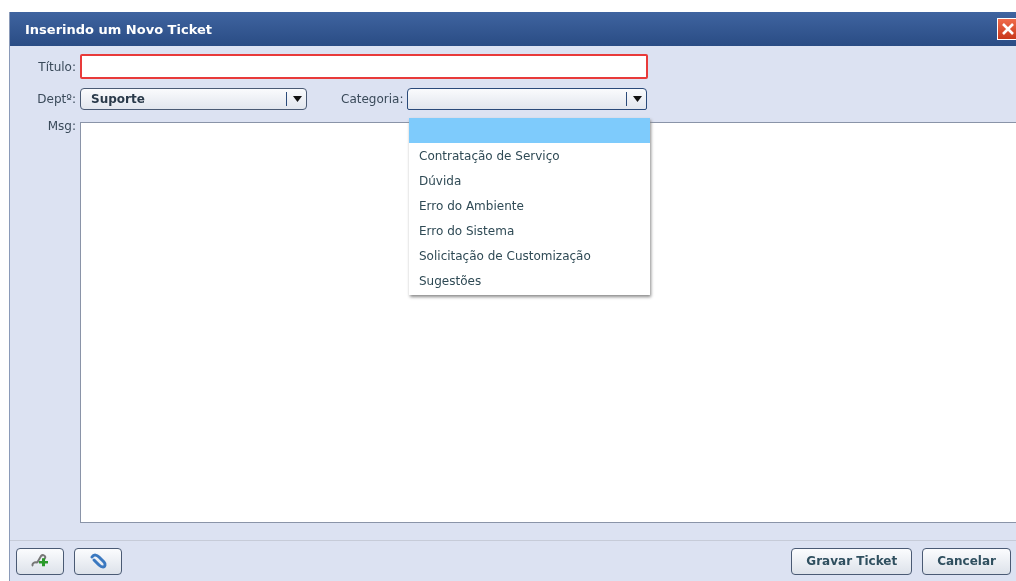 The width and height of the screenshot is (1016, 581). Describe the element at coordinates (529, 205) in the screenshot. I see `dropdown-option: Erro do Ambiente` at that location.